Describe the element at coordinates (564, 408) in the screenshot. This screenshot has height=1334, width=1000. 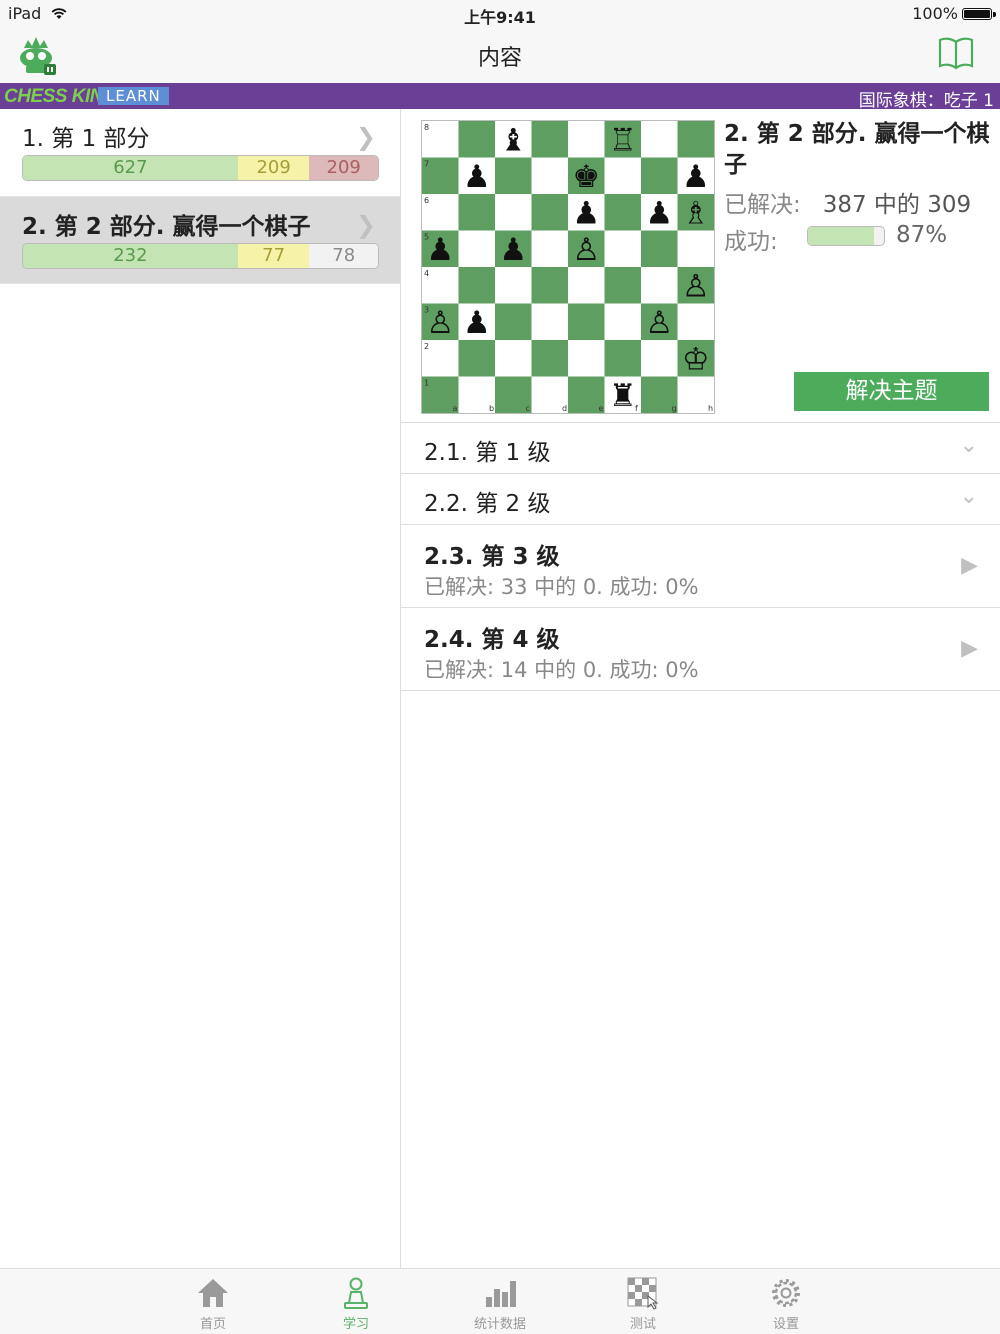
I see `file-label: d` at that location.